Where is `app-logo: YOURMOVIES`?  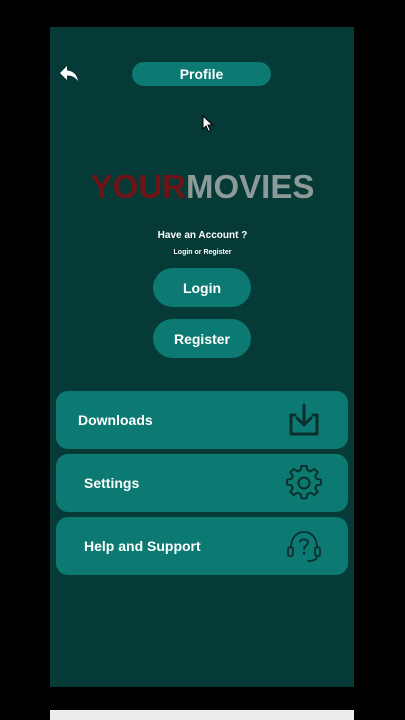 app-logo: YOURMOVIES is located at coordinates (202, 187).